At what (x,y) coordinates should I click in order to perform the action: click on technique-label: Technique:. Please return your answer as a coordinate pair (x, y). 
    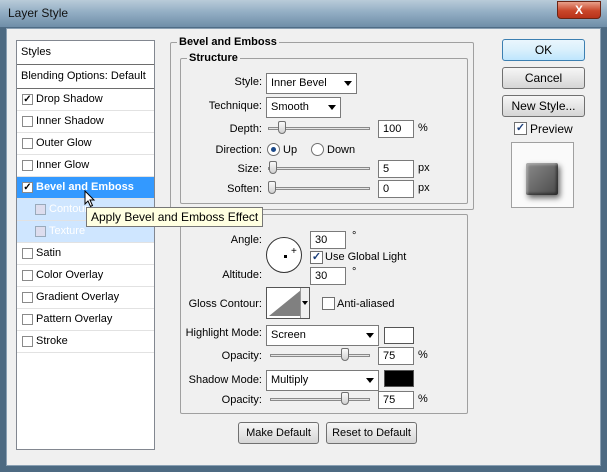
    Looking at the image, I should click on (235, 106).